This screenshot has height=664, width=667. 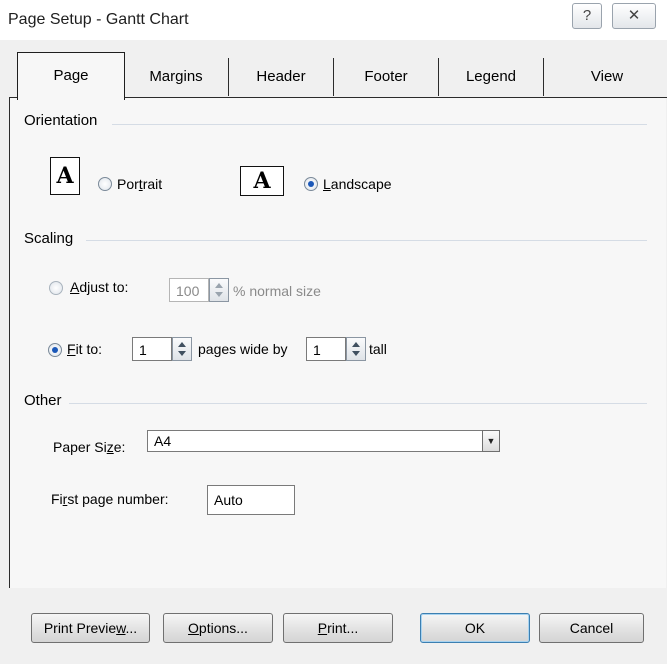 What do you see at coordinates (43, 400) in the screenshot?
I see `other-group-label: Other` at bounding box center [43, 400].